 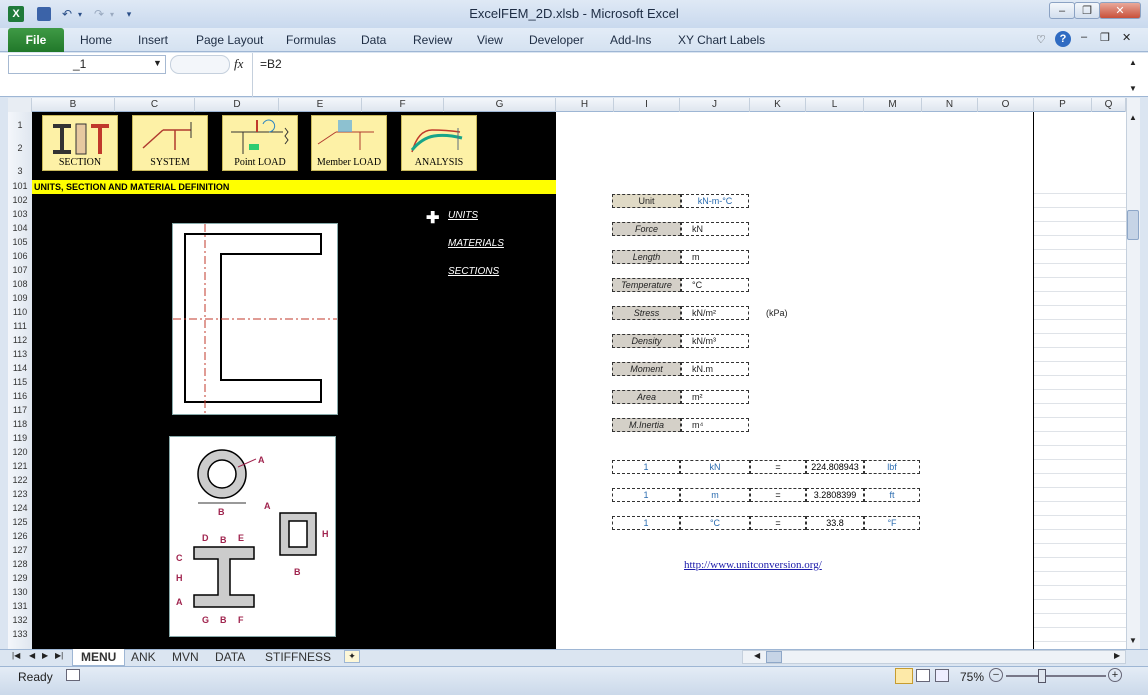 I want to click on row-header-115: 115, so click(x=20, y=382).